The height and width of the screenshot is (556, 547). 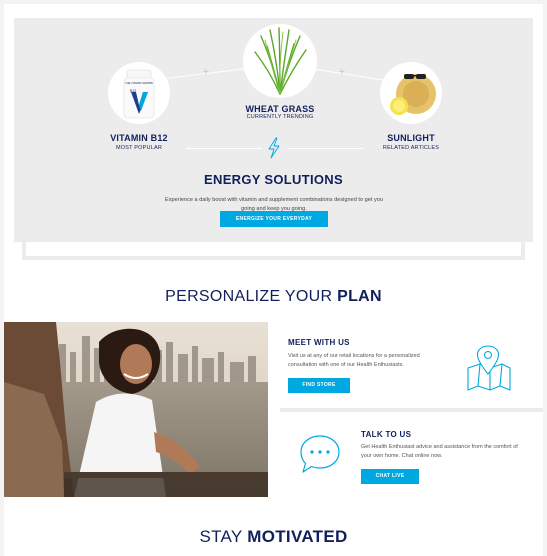 What do you see at coordinates (390, 476) in the screenshot?
I see `chat-live-button: CHAT LIVE` at bounding box center [390, 476].